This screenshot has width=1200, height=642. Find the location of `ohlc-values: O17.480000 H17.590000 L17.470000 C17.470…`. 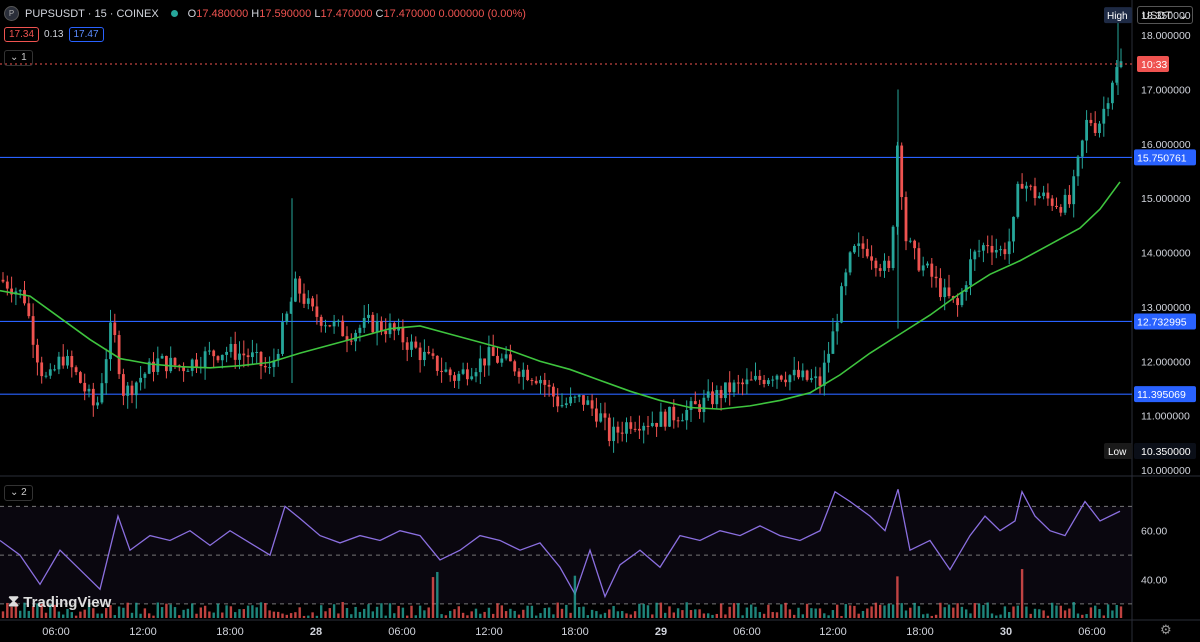

ohlc-values: O17.480000 H17.590000 L17.470000 C17.470… is located at coordinates (356, 13).